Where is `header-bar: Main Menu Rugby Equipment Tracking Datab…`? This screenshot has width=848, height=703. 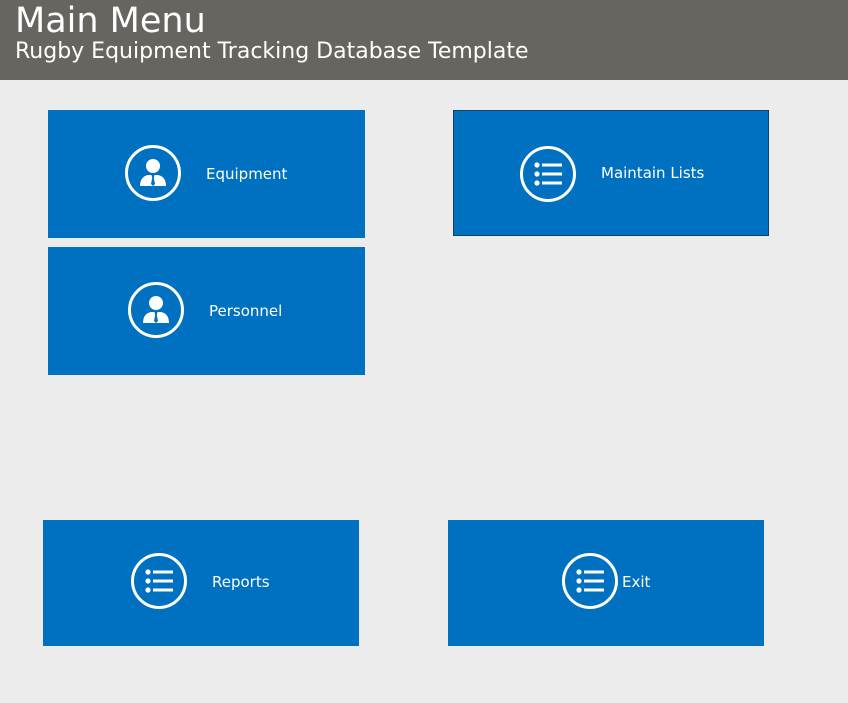
header-bar: Main Menu Rugby Equipment Tracking Datab… is located at coordinates (424, 40).